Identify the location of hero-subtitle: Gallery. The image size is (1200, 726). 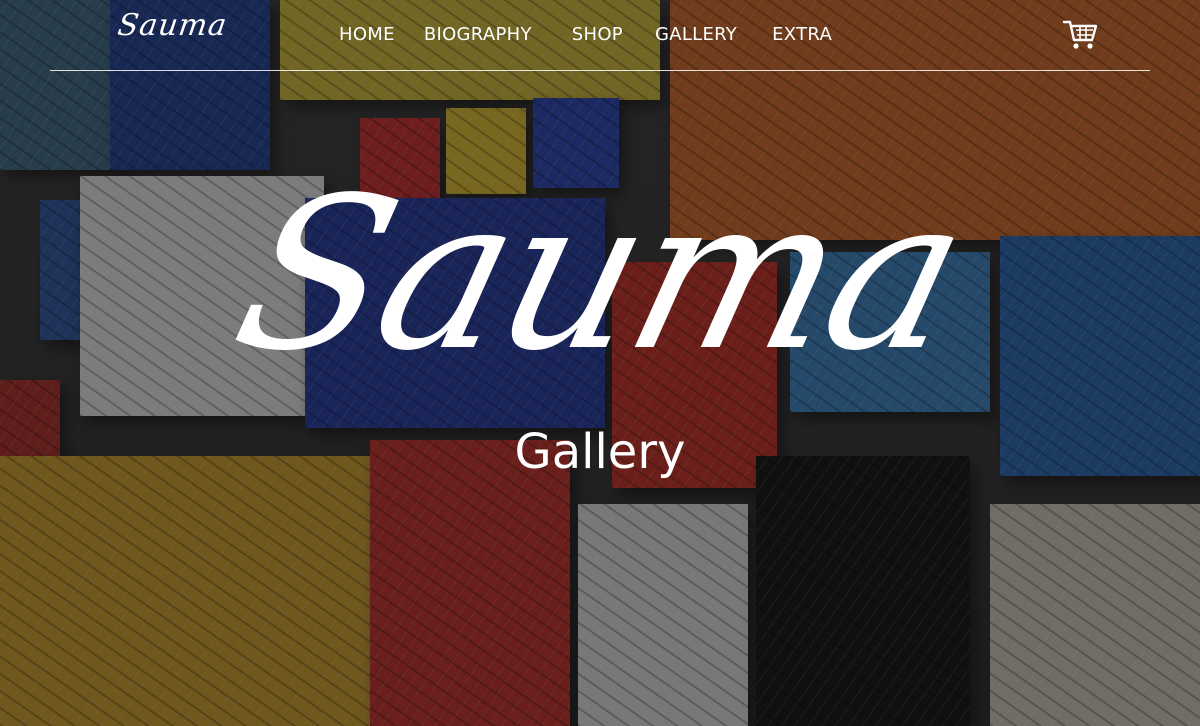
(600, 452).